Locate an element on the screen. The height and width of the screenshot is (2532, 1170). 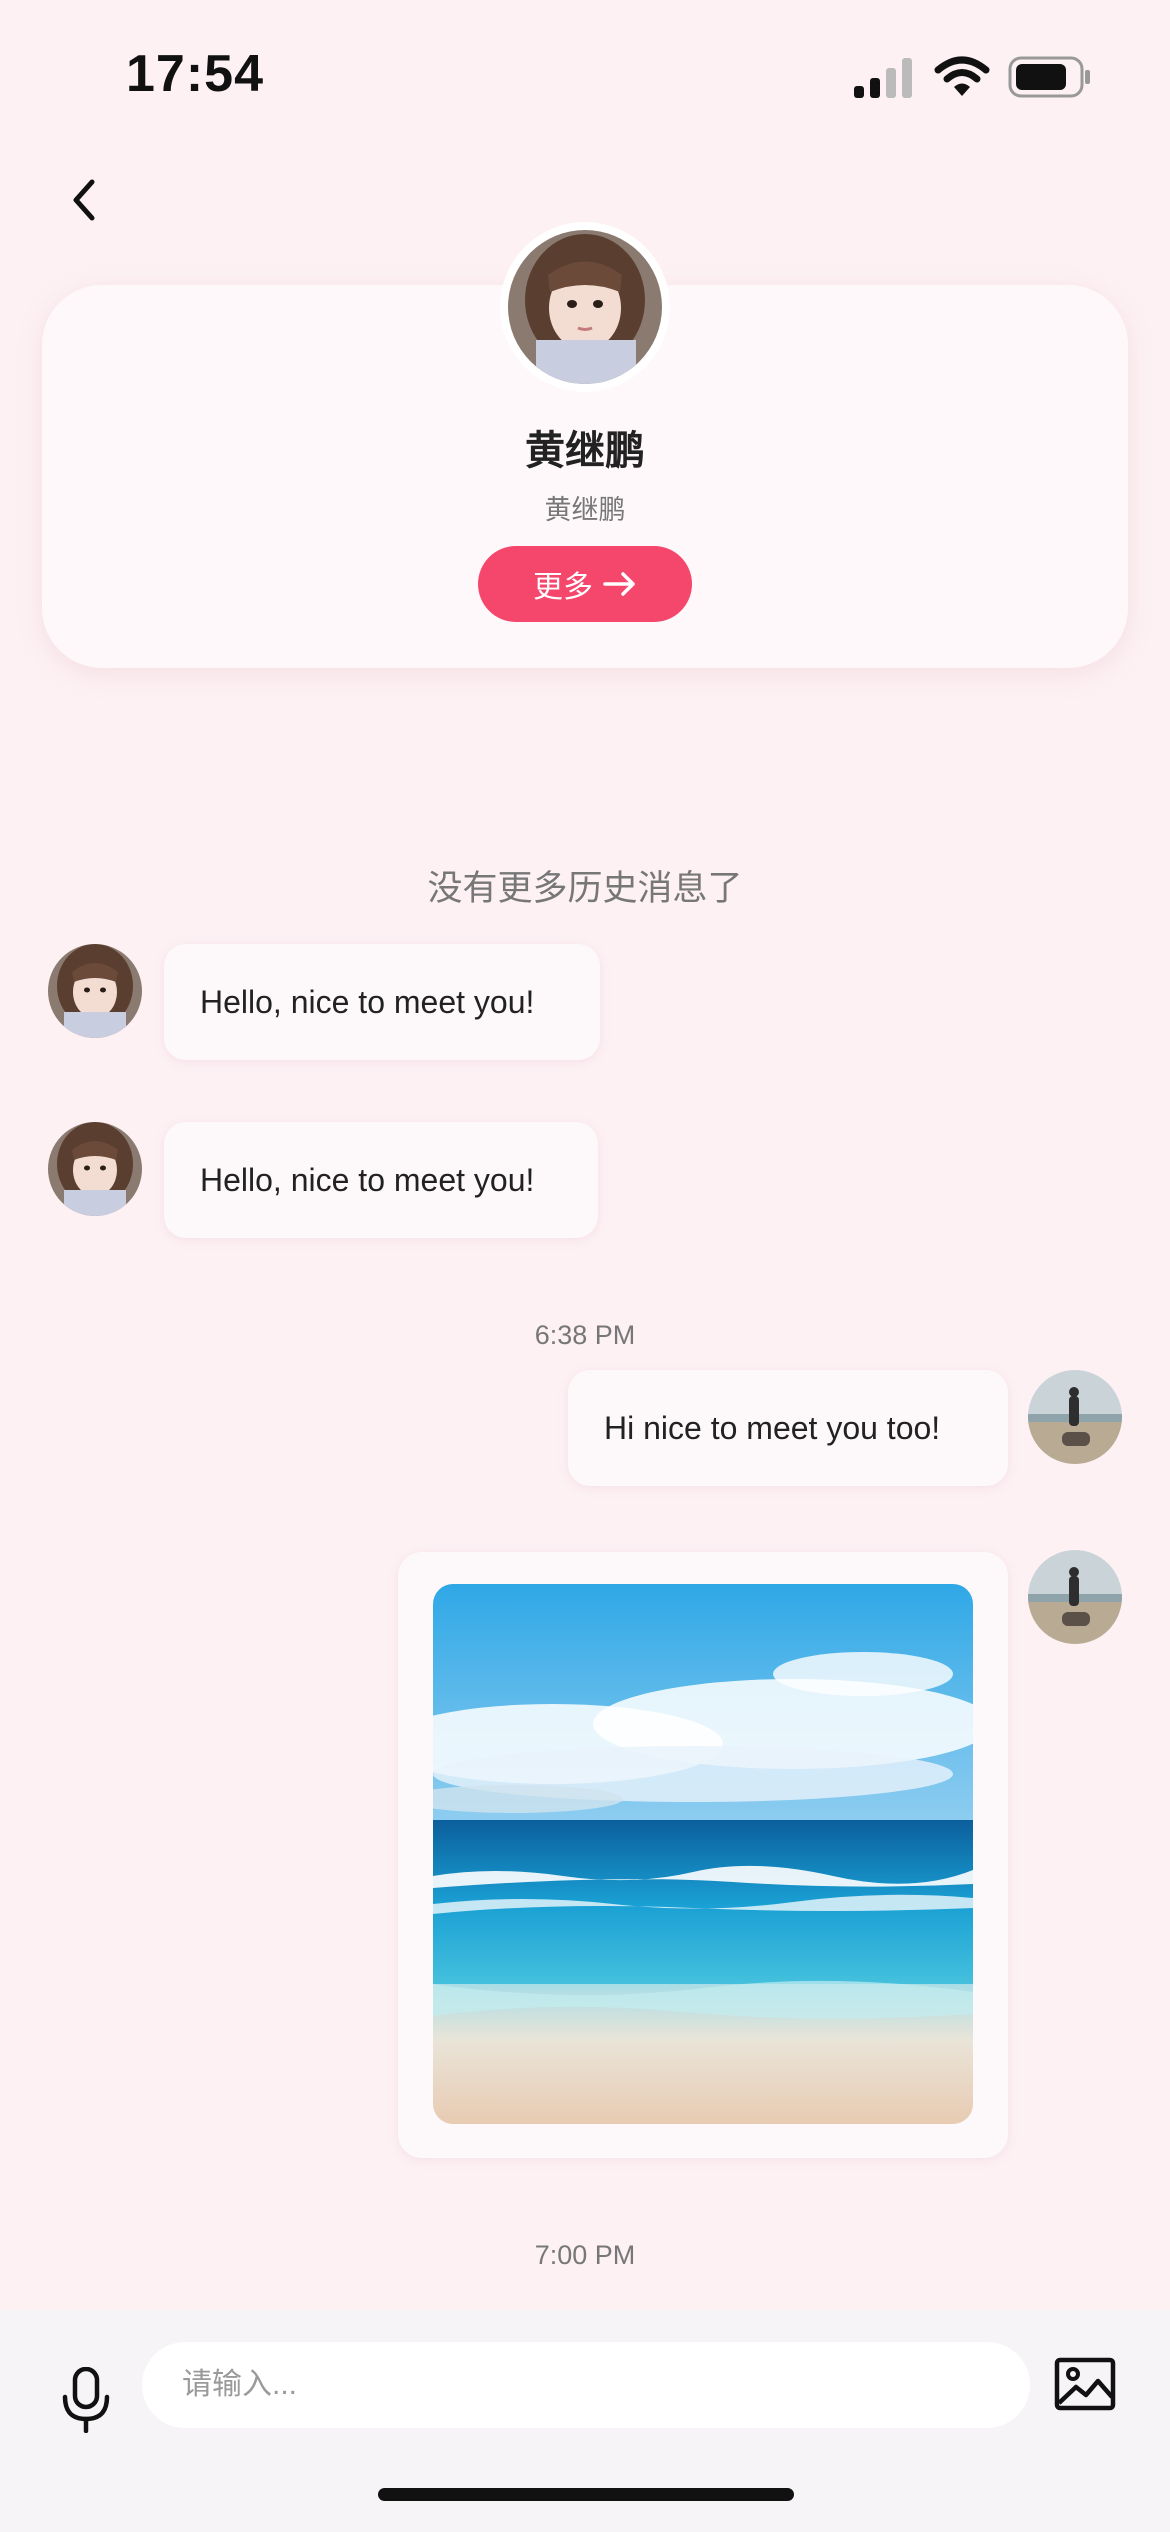
ocean-beach-photo is located at coordinates (703, 1854).